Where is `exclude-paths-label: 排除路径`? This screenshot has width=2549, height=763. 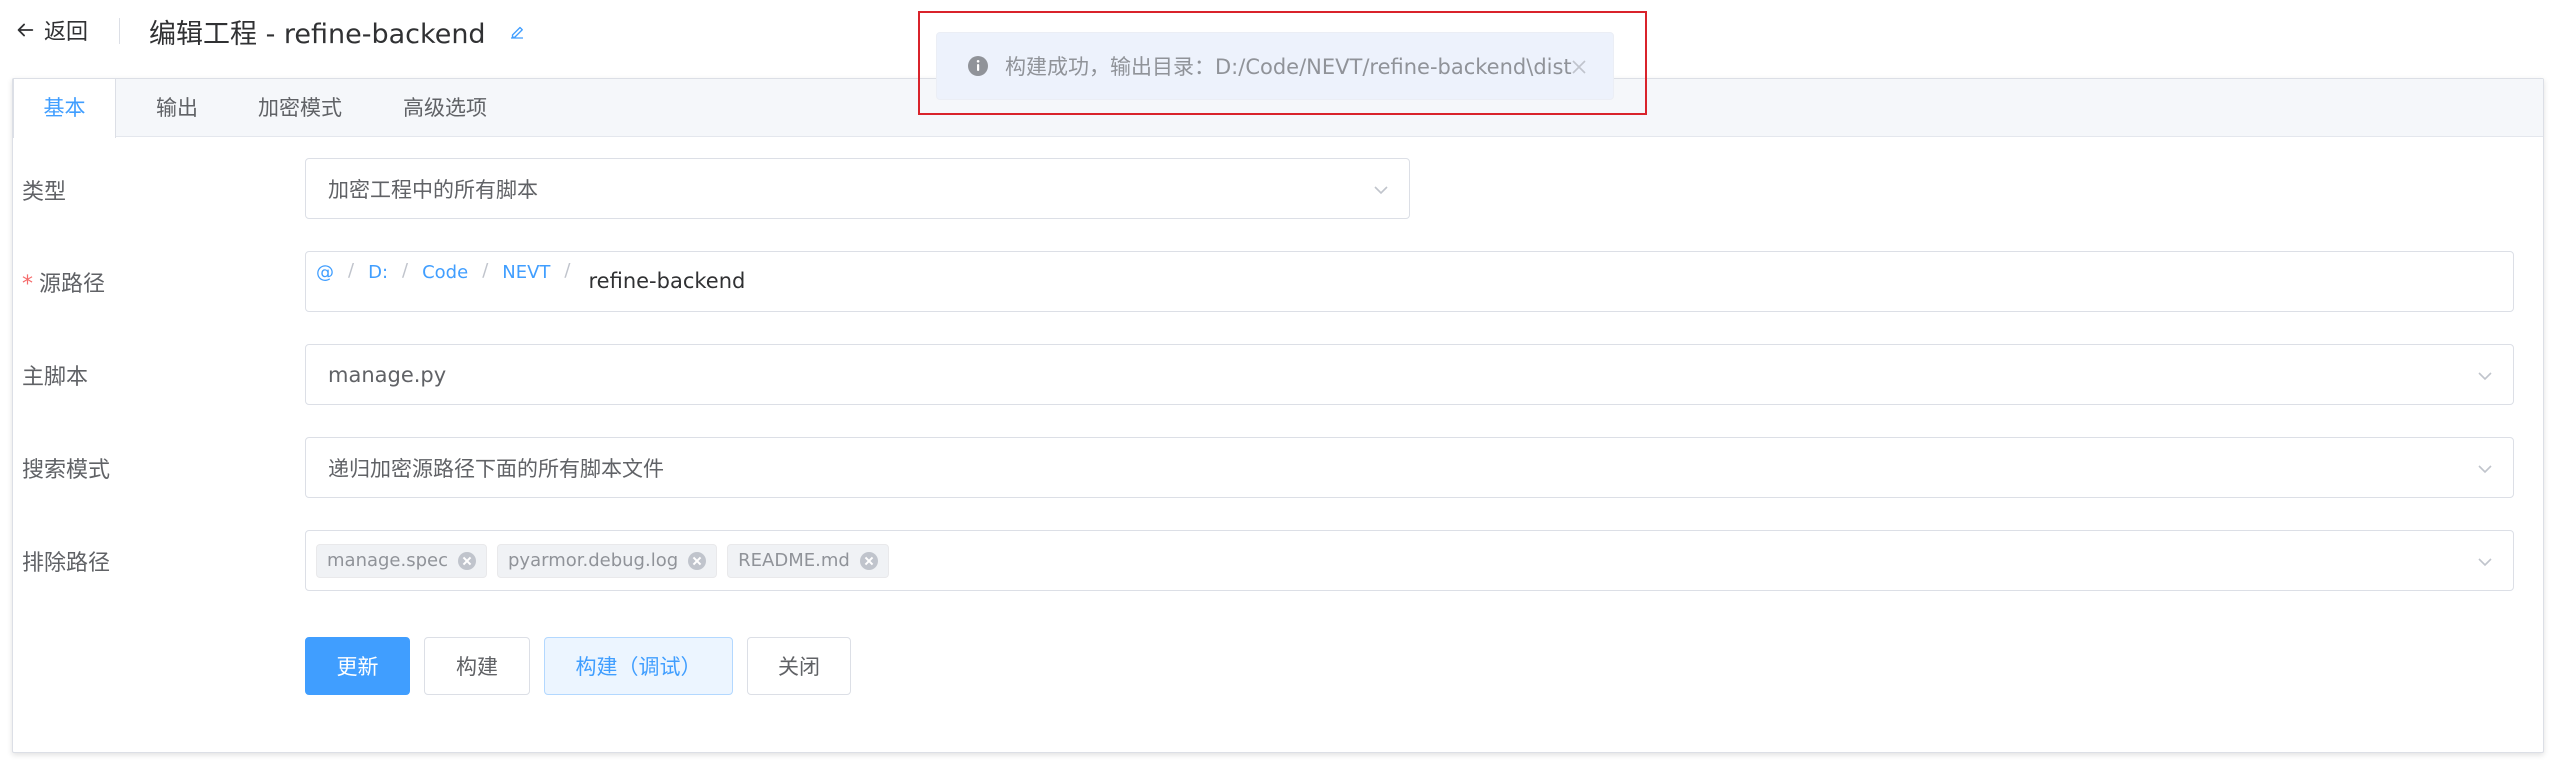 exclude-paths-label: 排除路径 is located at coordinates (66, 563).